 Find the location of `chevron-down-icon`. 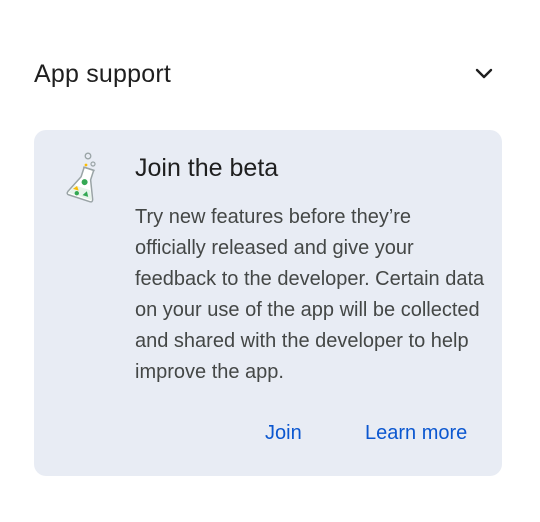

chevron-down-icon is located at coordinates (484, 74).